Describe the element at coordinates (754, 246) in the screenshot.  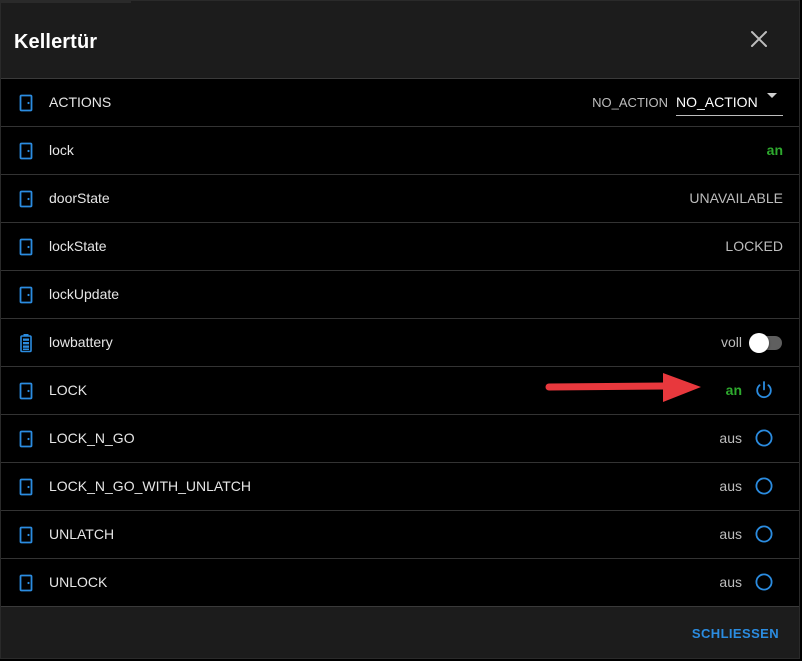
I see `entity-state: LOCKED` at that location.